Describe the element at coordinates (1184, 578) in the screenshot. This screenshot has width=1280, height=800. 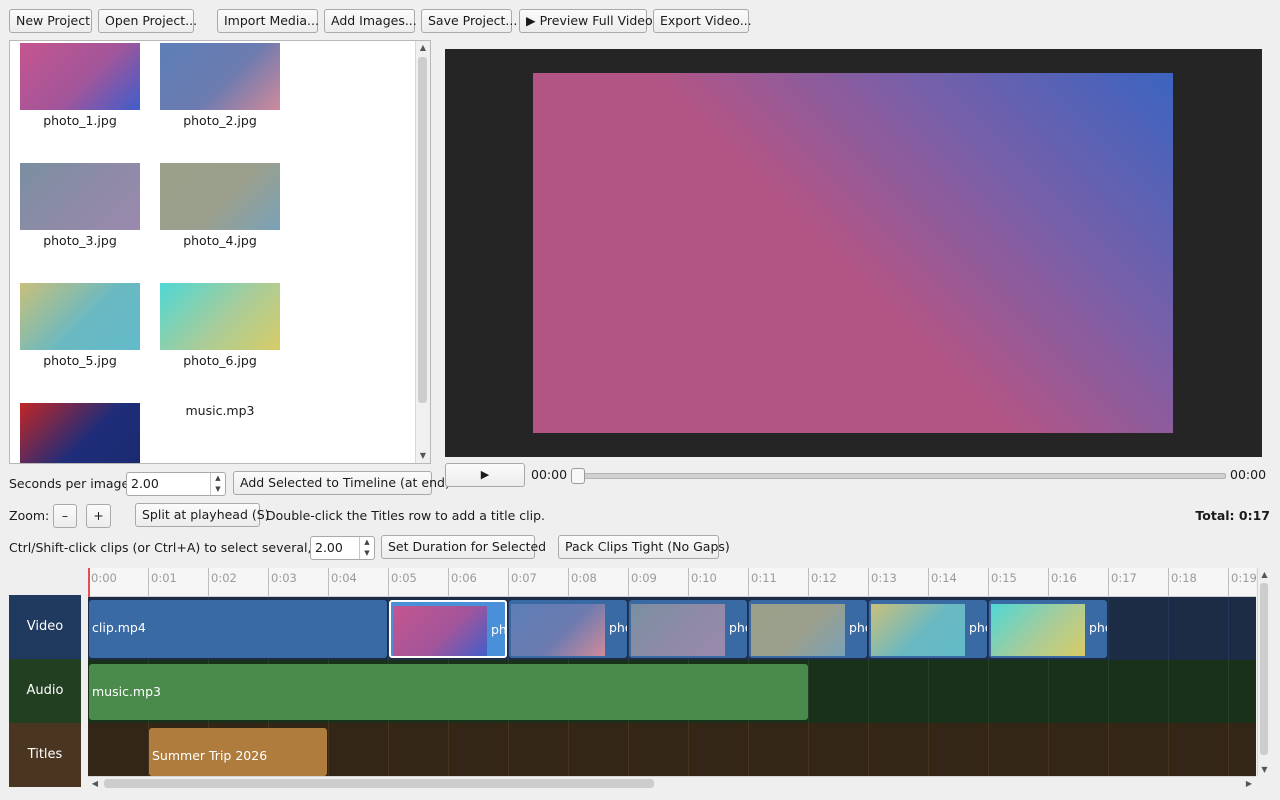
I see `ruler-tick-label: 0:18` at that location.